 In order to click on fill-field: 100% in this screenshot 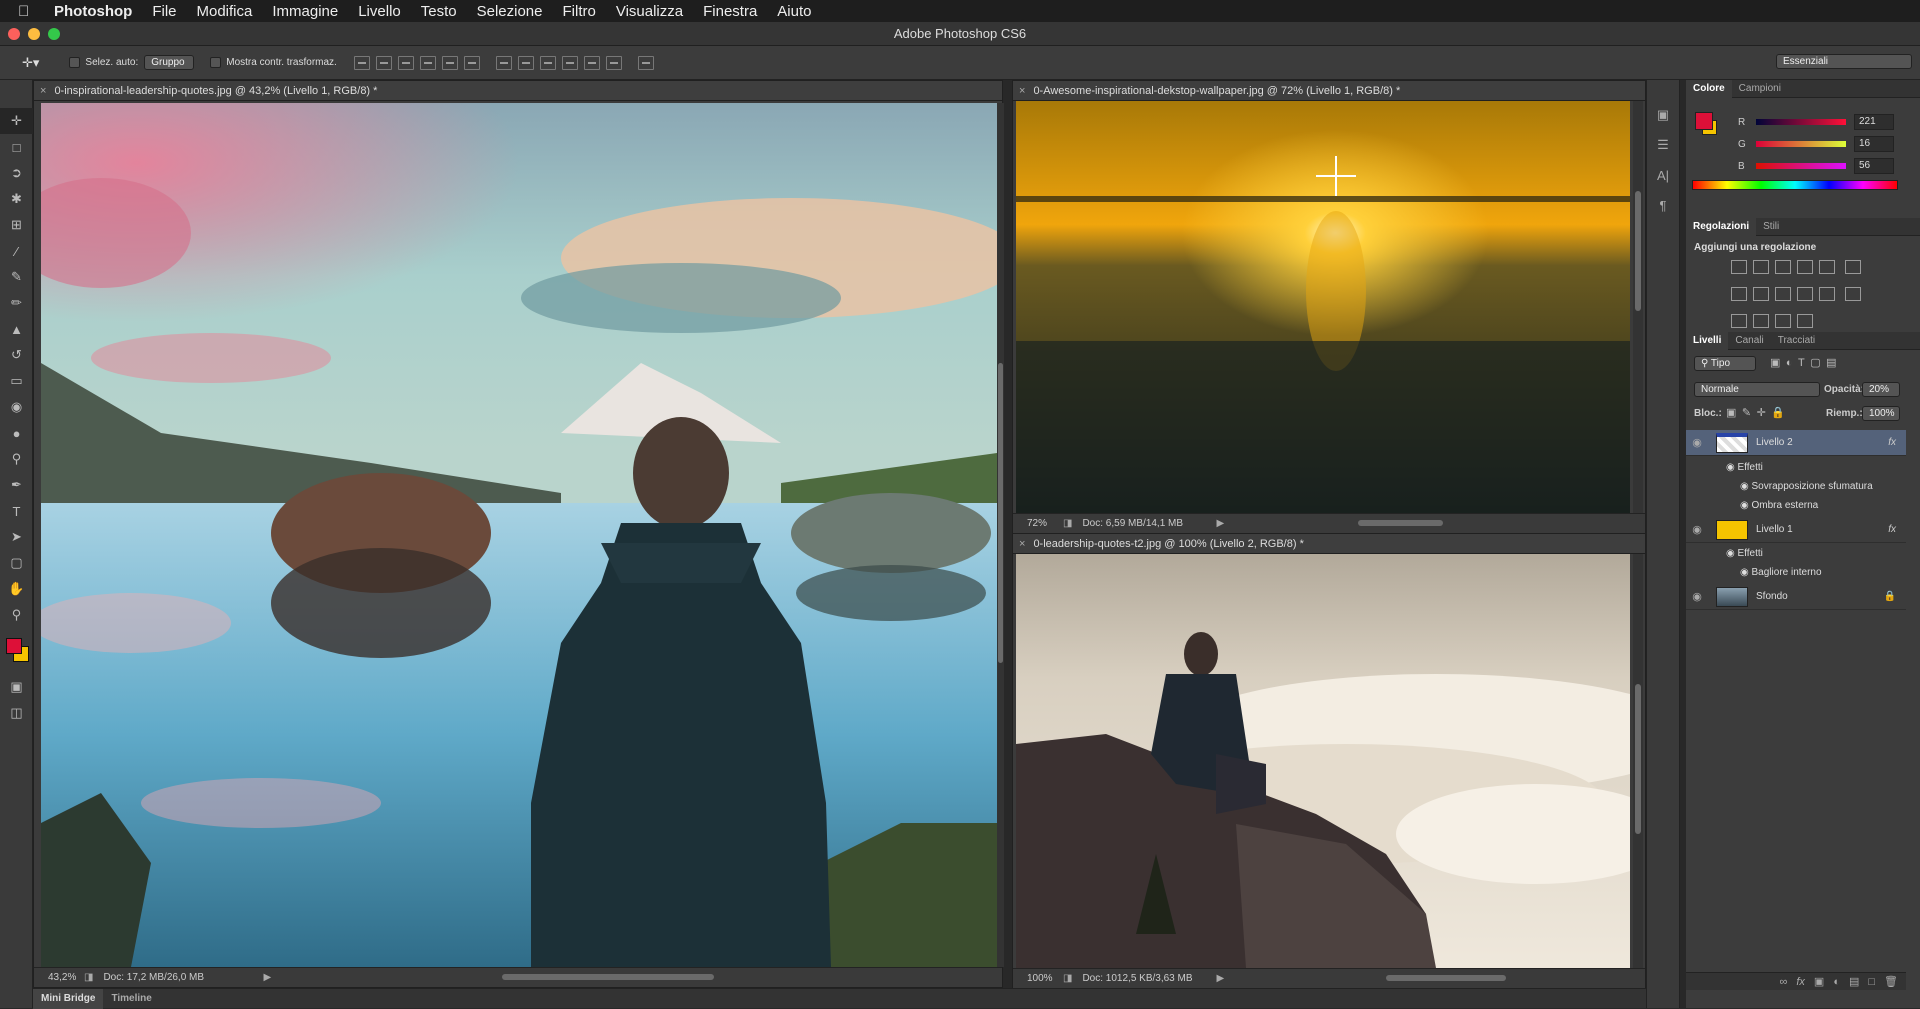, I will do `click(1881, 413)`.